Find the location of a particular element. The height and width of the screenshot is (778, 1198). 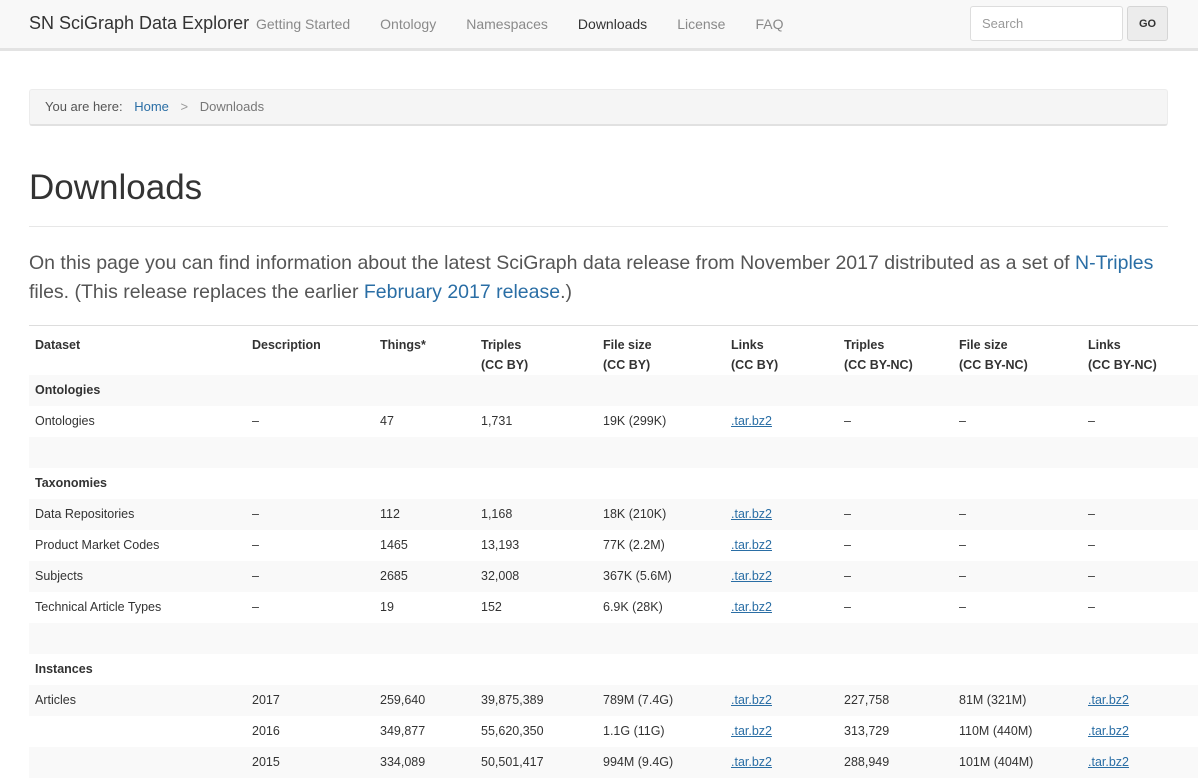

search-input is located at coordinates (1046, 23).